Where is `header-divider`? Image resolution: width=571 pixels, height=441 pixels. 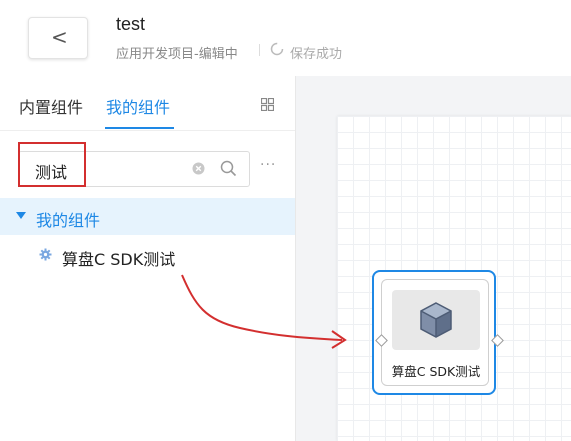
header-divider is located at coordinates (259, 50).